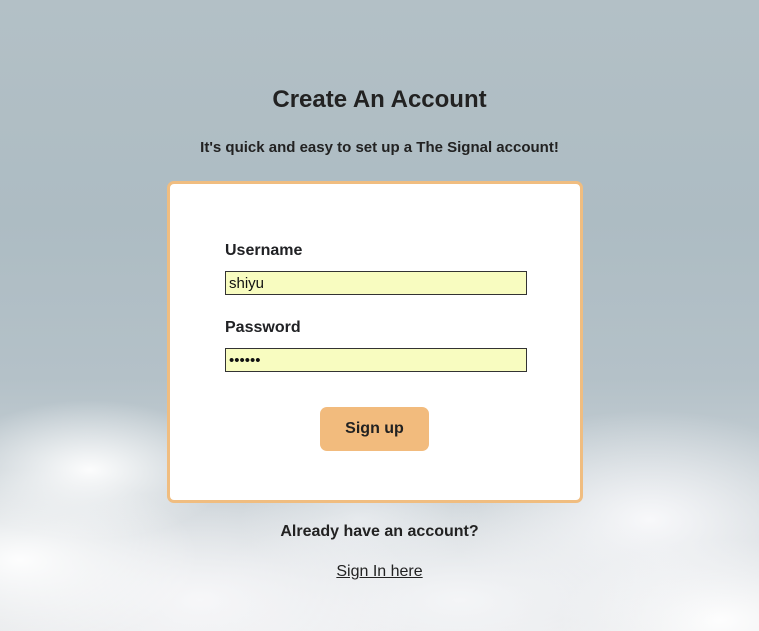 The height and width of the screenshot is (631, 759). What do you see at coordinates (376, 283) in the screenshot?
I see `username-input` at bounding box center [376, 283].